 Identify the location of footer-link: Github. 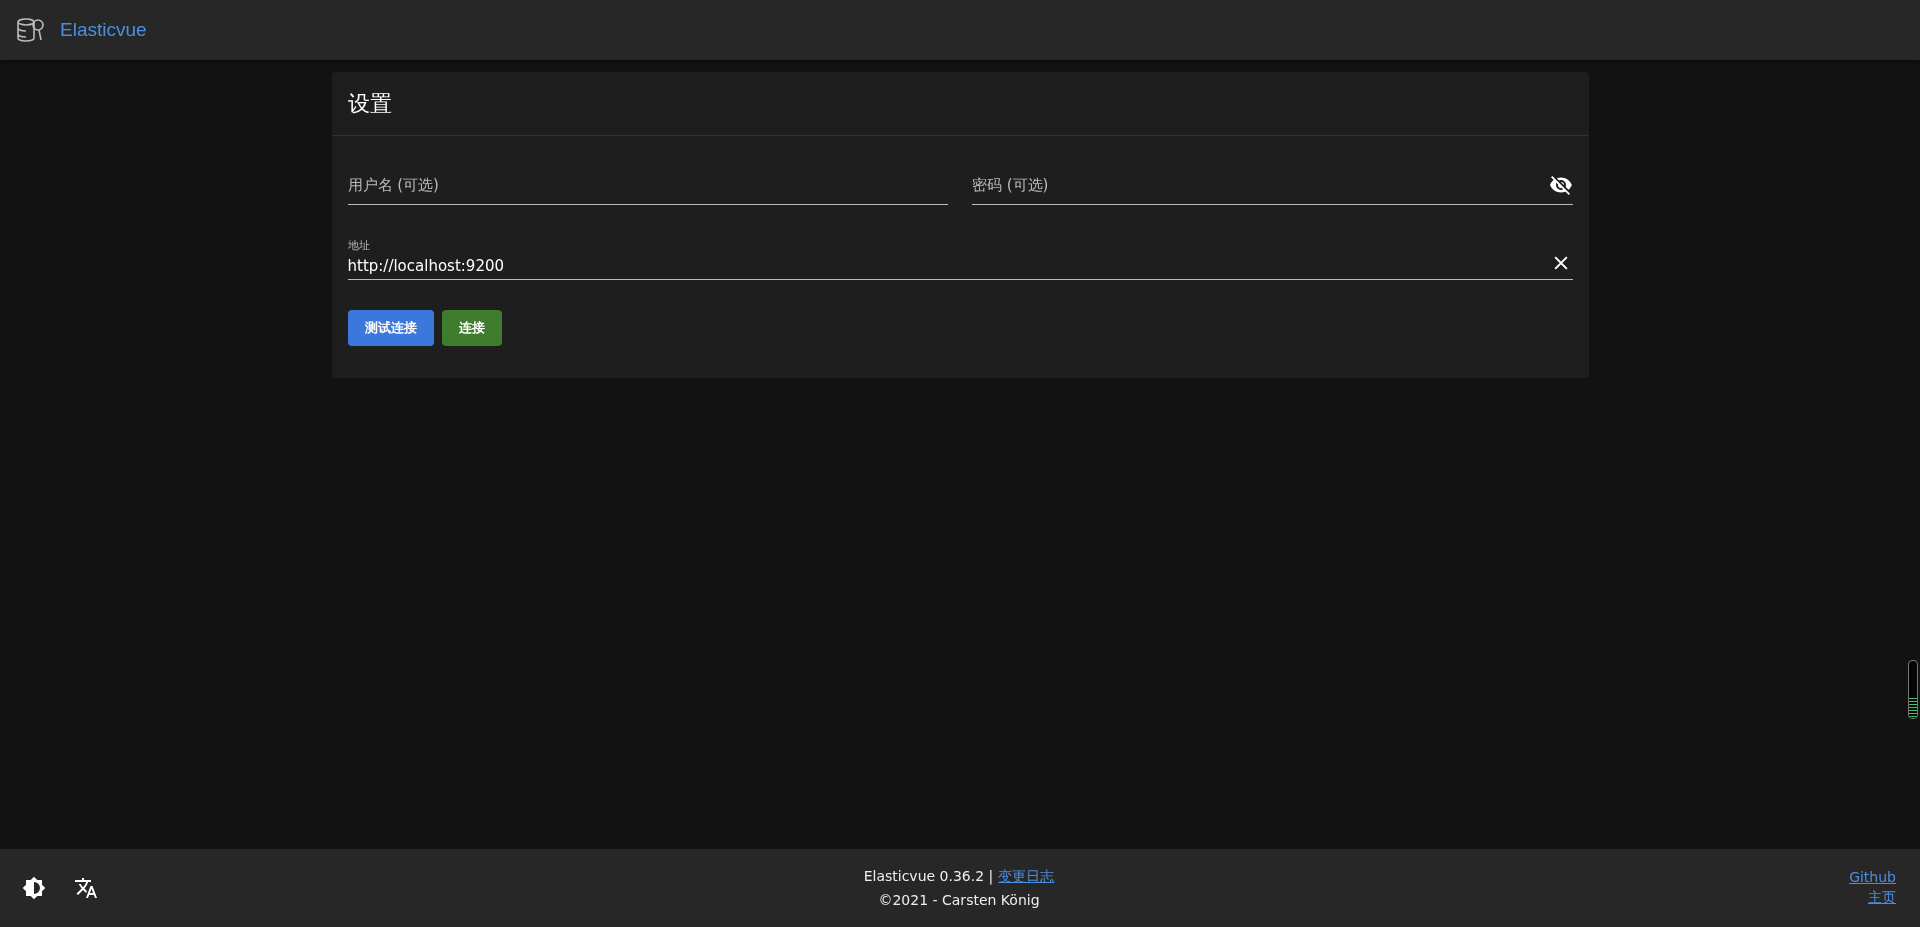
(1872, 877).